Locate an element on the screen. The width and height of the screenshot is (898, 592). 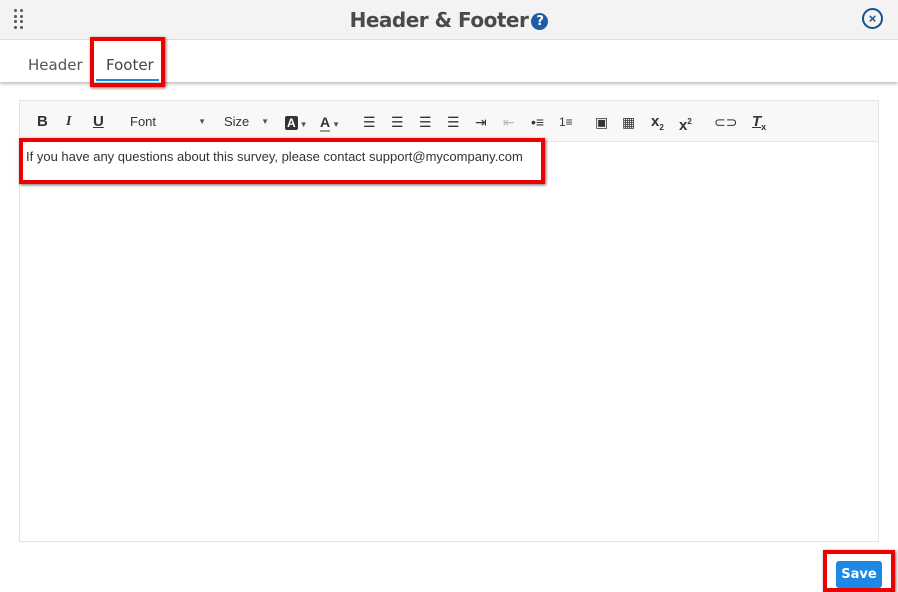
size-select: Size ▼ is located at coordinates (246, 122).